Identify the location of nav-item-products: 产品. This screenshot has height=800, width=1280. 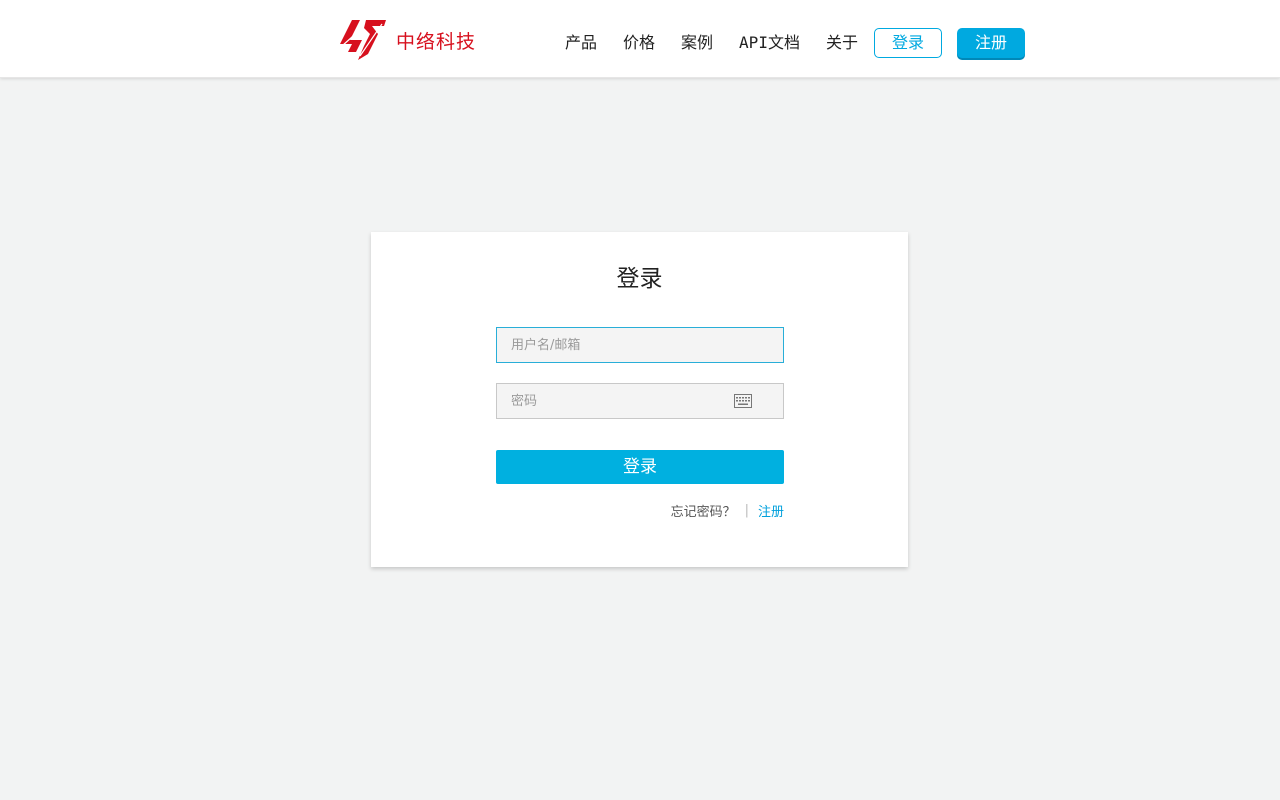
(581, 43).